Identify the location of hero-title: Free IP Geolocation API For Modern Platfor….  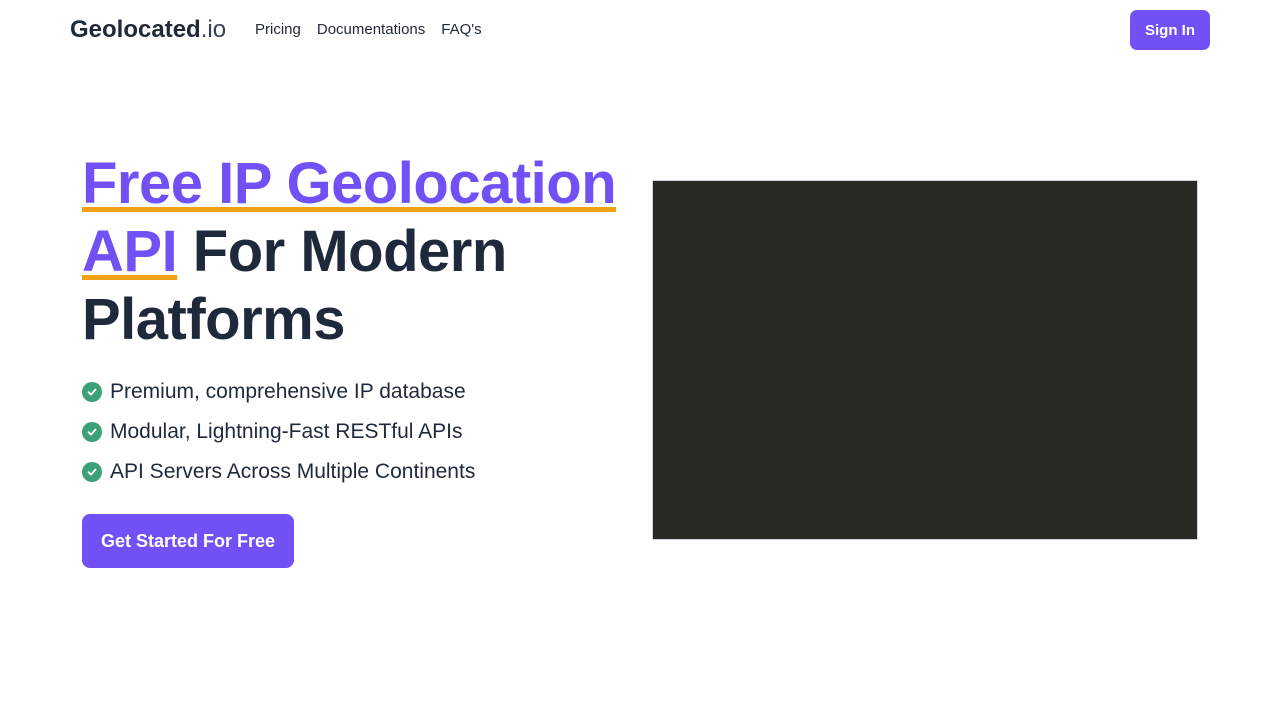
(362, 252).